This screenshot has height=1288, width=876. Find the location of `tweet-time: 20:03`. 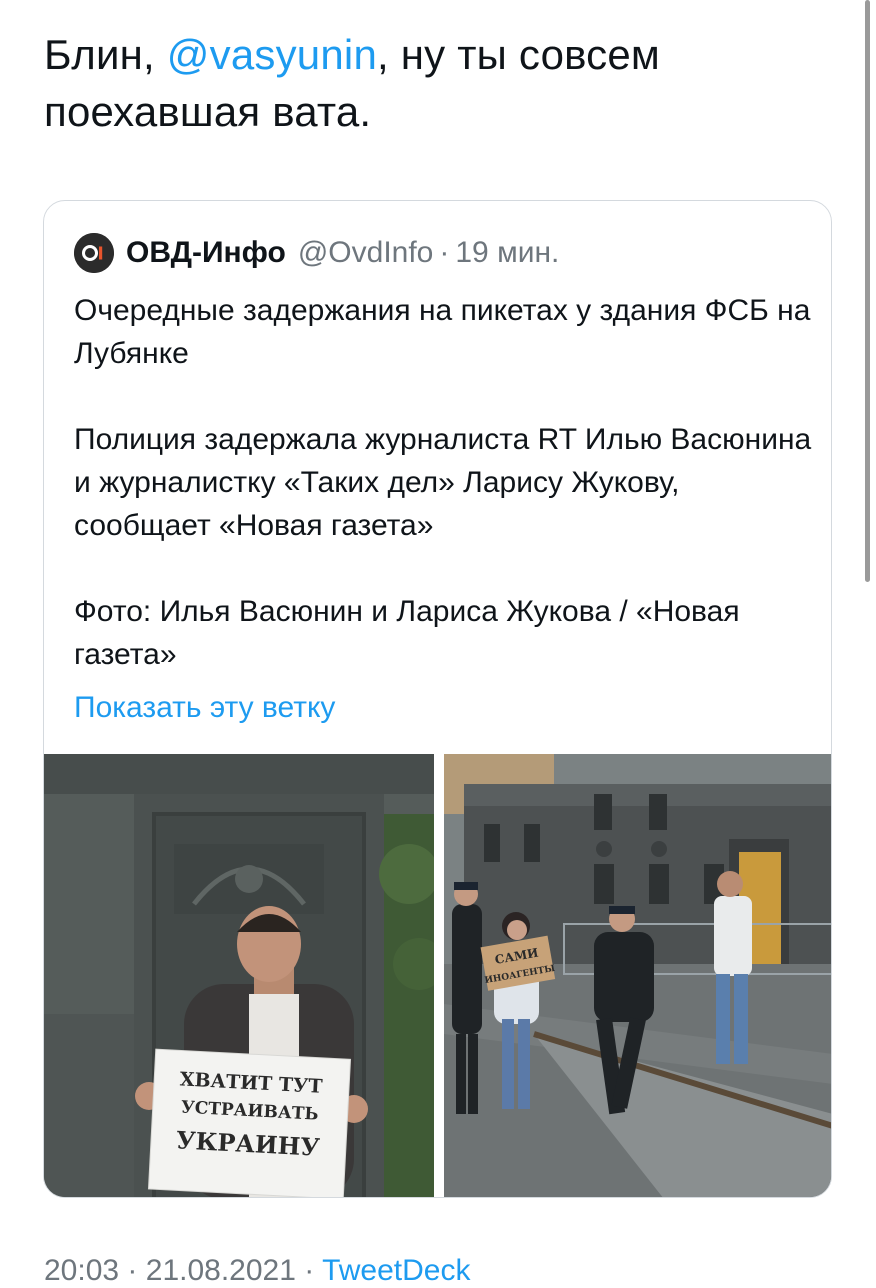

tweet-time: 20:03 is located at coordinates (81, 1270).